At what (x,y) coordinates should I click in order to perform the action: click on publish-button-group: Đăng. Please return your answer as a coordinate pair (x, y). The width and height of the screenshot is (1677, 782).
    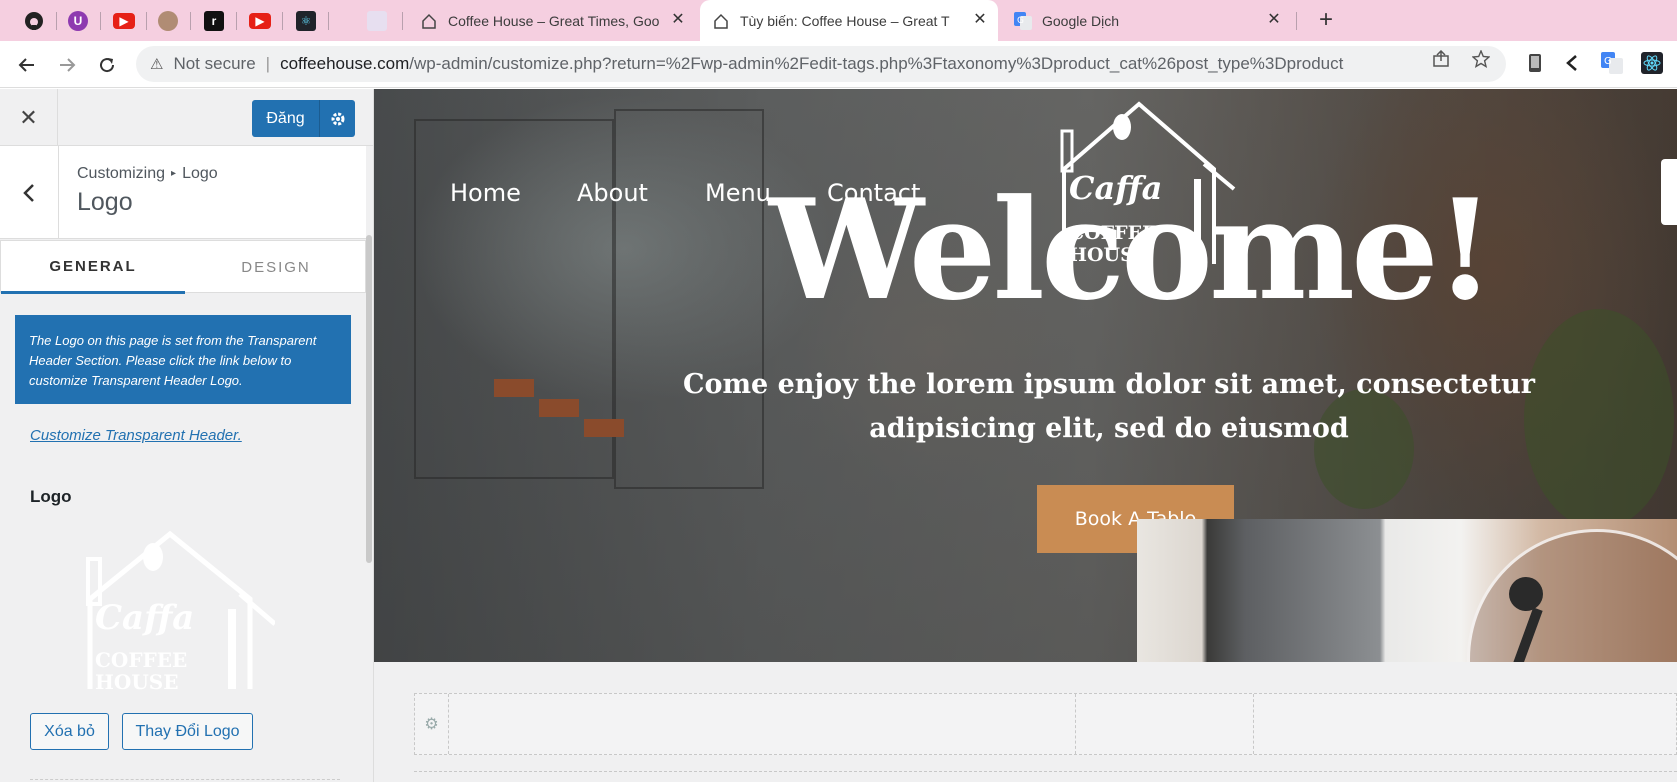
    Looking at the image, I should click on (303, 118).